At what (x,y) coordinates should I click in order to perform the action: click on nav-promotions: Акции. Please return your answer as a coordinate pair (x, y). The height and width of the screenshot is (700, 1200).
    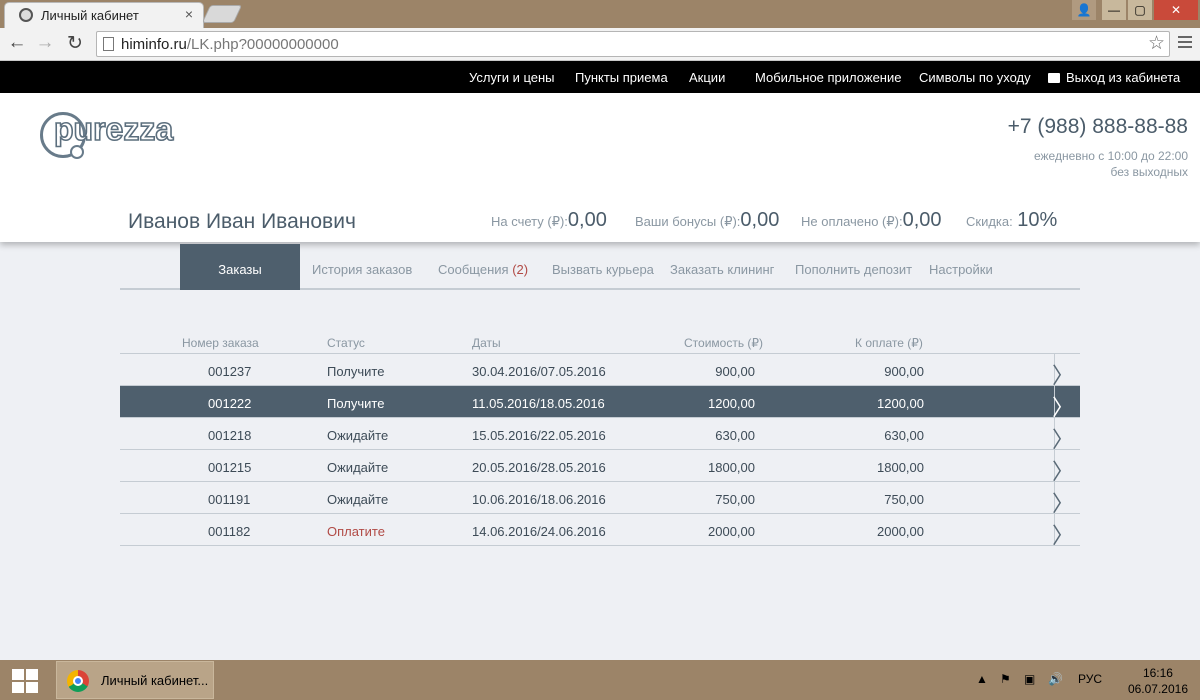
    Looking at the image, I should click on (707, 77).